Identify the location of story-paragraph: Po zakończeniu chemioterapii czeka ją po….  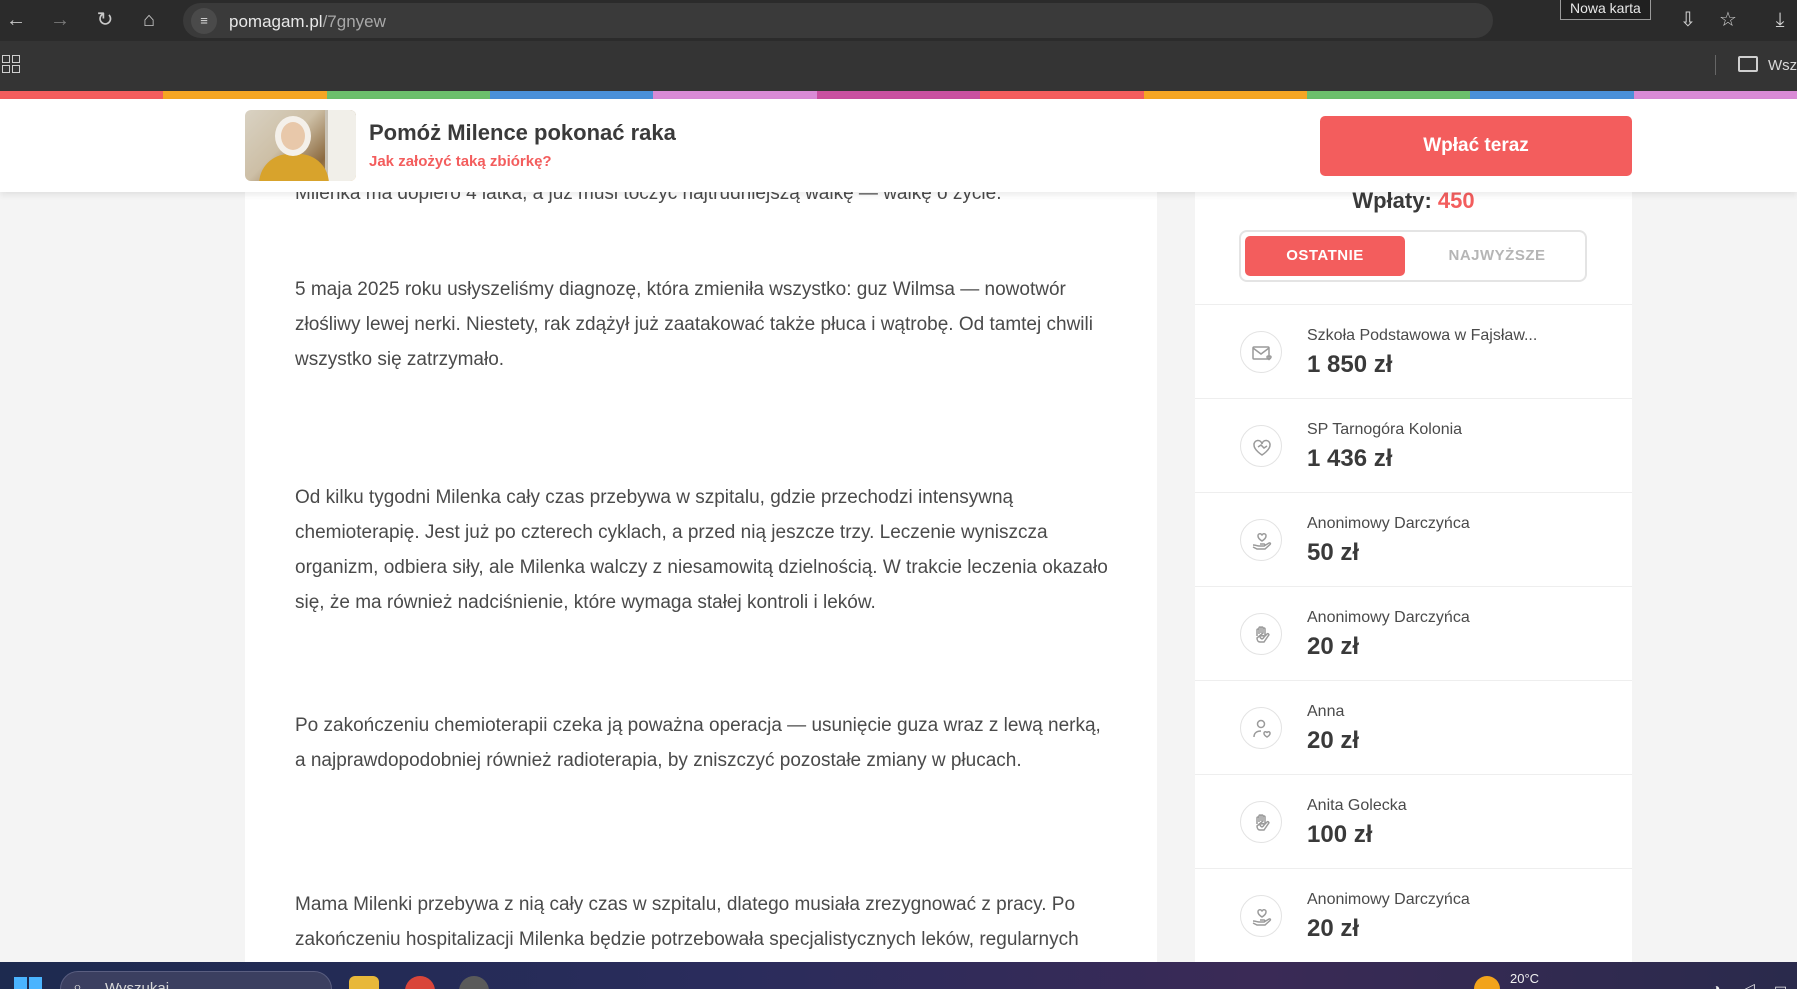
(698, 743).